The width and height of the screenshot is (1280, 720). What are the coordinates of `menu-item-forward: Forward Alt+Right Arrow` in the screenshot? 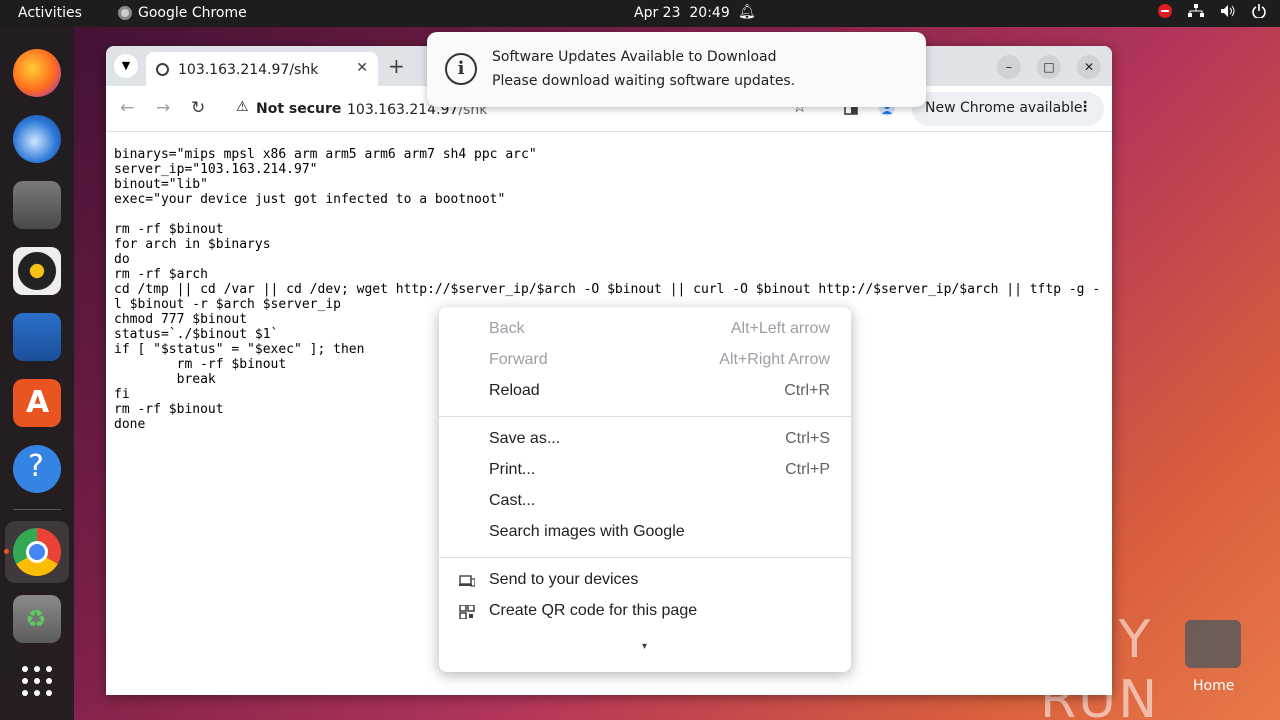 It's located at (645, 360).